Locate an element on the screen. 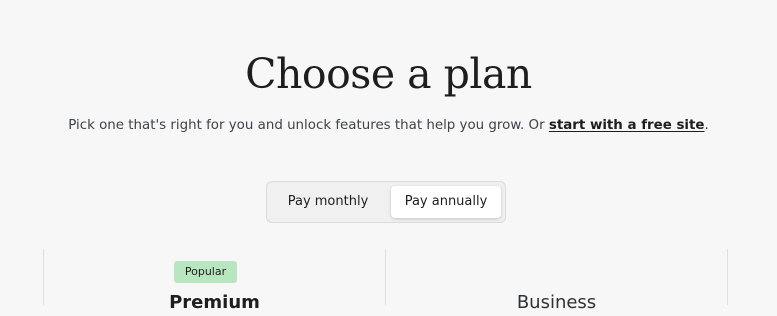  plan-column-divider-right is located at coordinates (727, 277).